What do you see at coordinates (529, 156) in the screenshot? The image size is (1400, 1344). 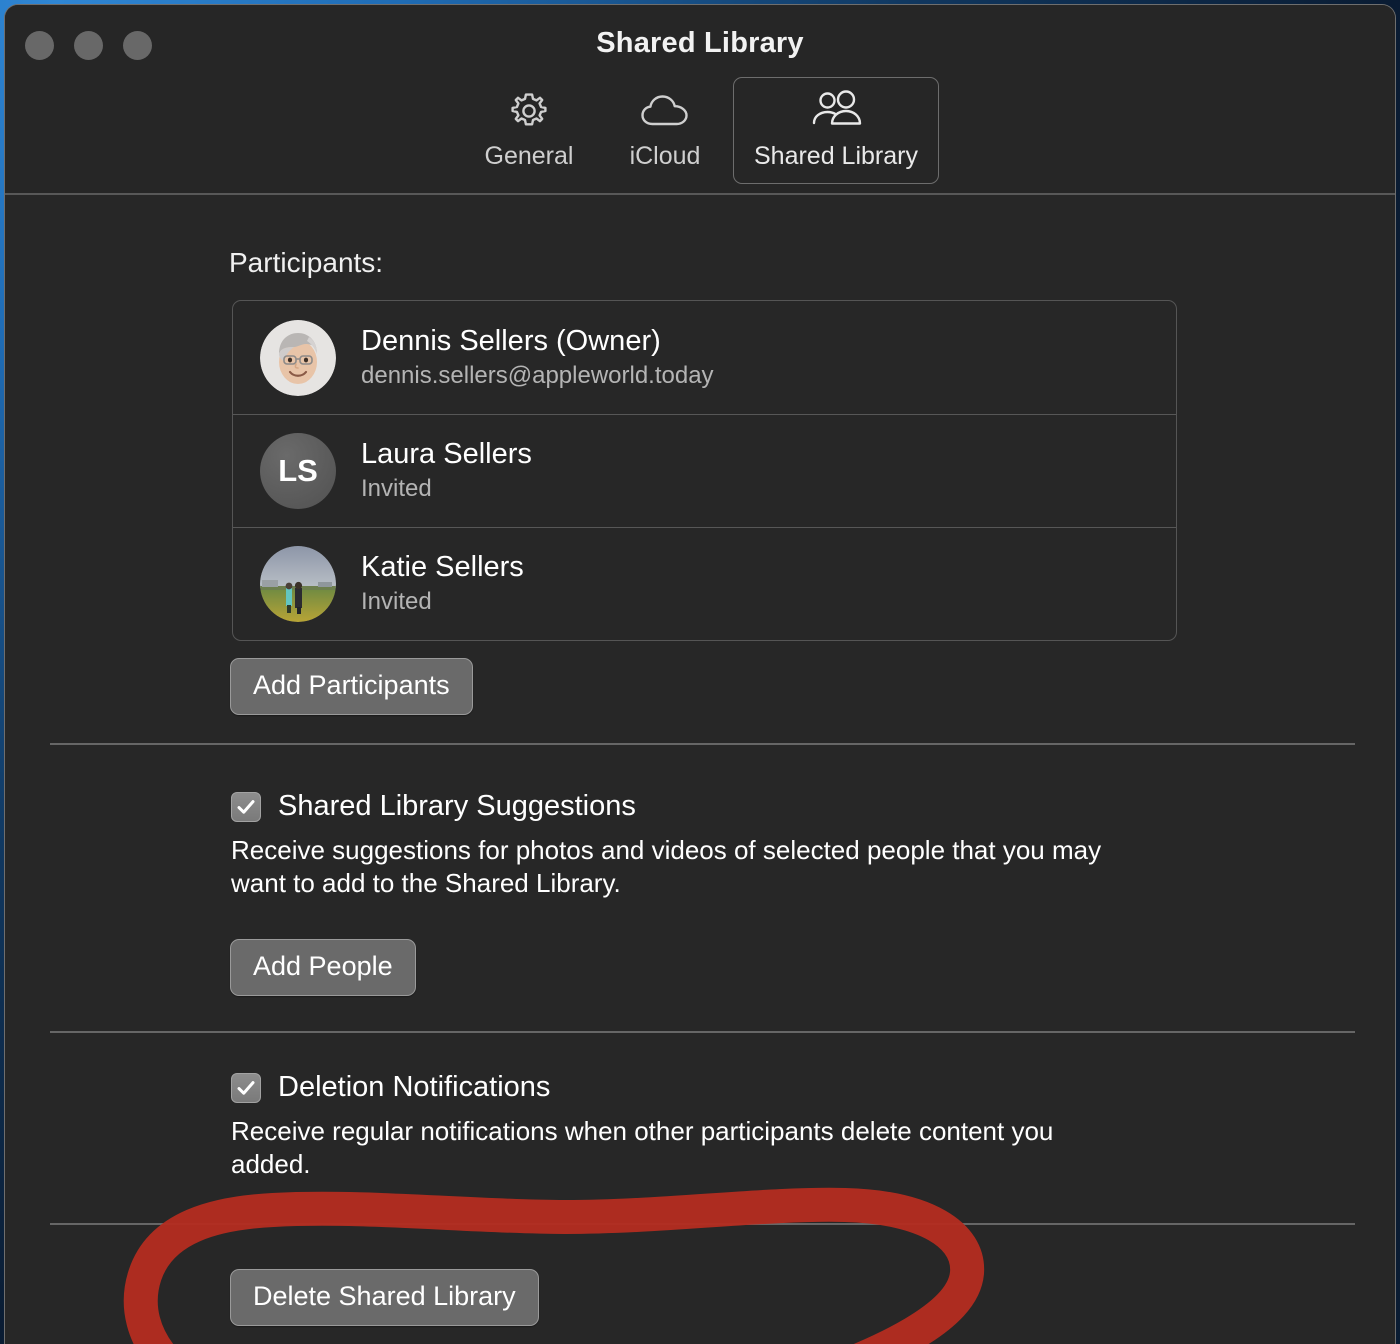 I see `tab-general-label: General` at bounding box center [529, 156].